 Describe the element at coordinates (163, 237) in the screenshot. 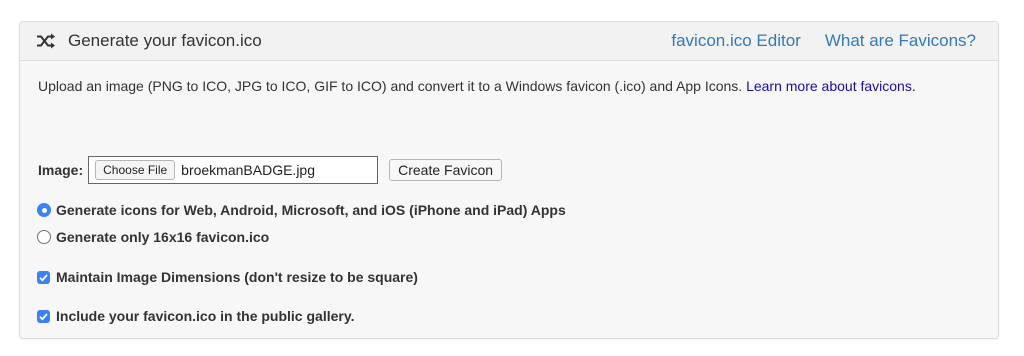

I see `radio-16x16-label: Generate only 16x16 favicon.ico` at that location.